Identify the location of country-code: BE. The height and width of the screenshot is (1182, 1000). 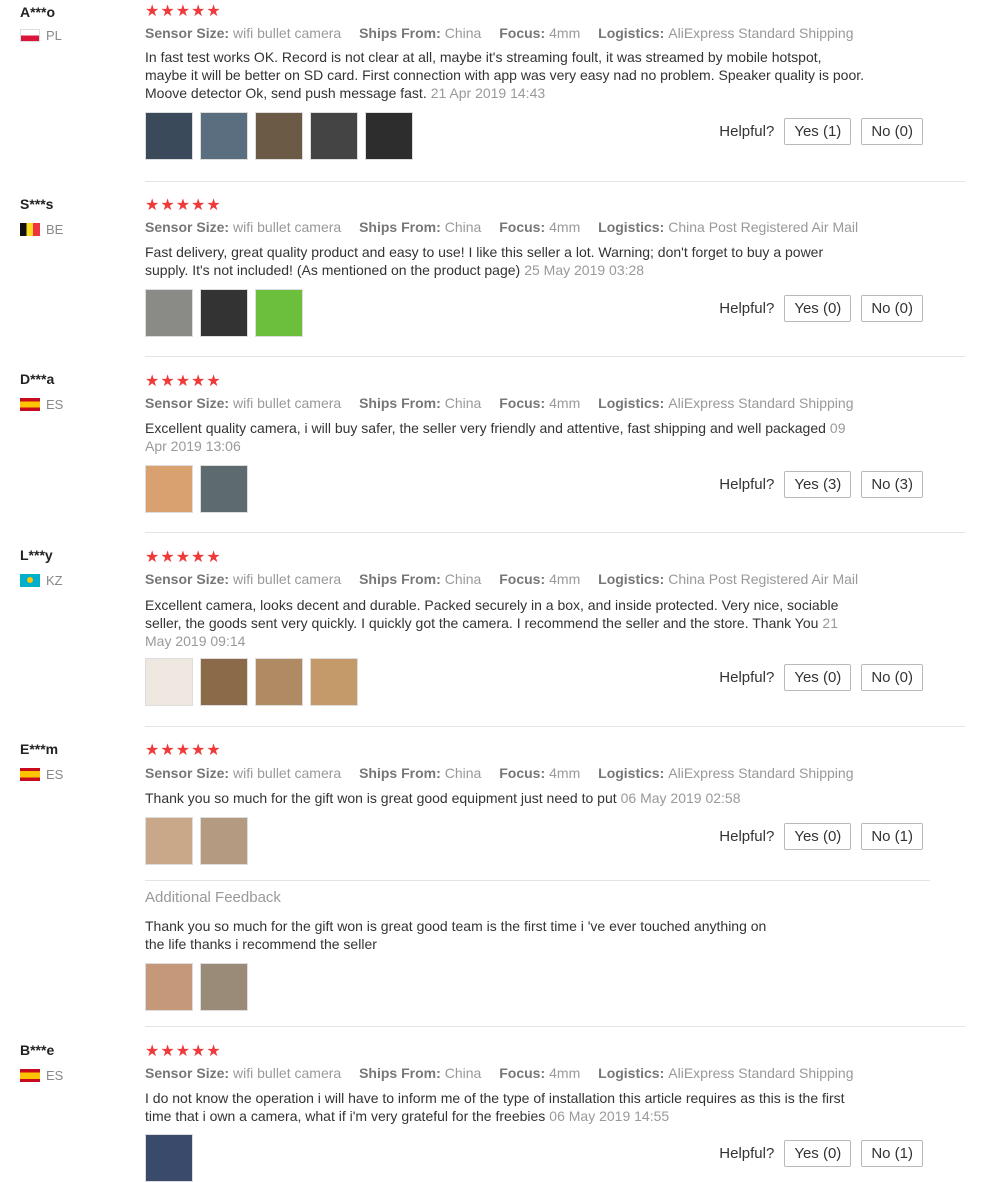
(55, 229).